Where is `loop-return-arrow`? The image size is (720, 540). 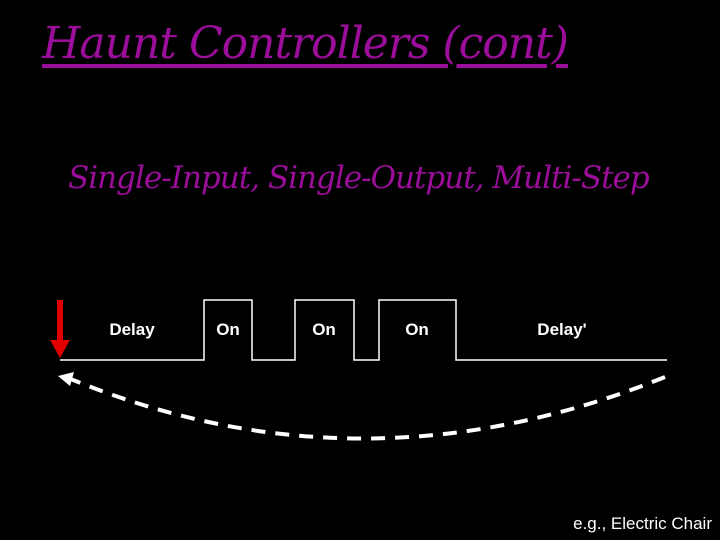
loop-return-arrow is located at coordinates (365, 408).